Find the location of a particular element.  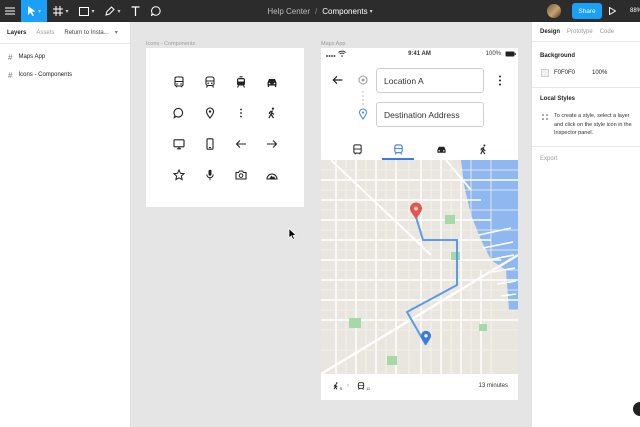

background-opacity-input: 100% is located at coordinates (599, 73).